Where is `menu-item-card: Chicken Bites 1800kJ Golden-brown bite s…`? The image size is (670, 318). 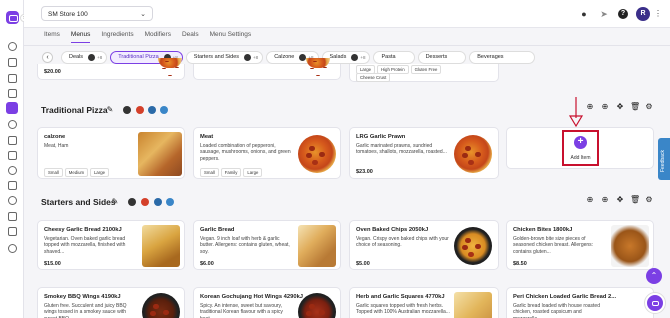 menu-item-card: Chicken Bites 1800kJ Golden-brown bite s… is located at coordinates (580, 245).